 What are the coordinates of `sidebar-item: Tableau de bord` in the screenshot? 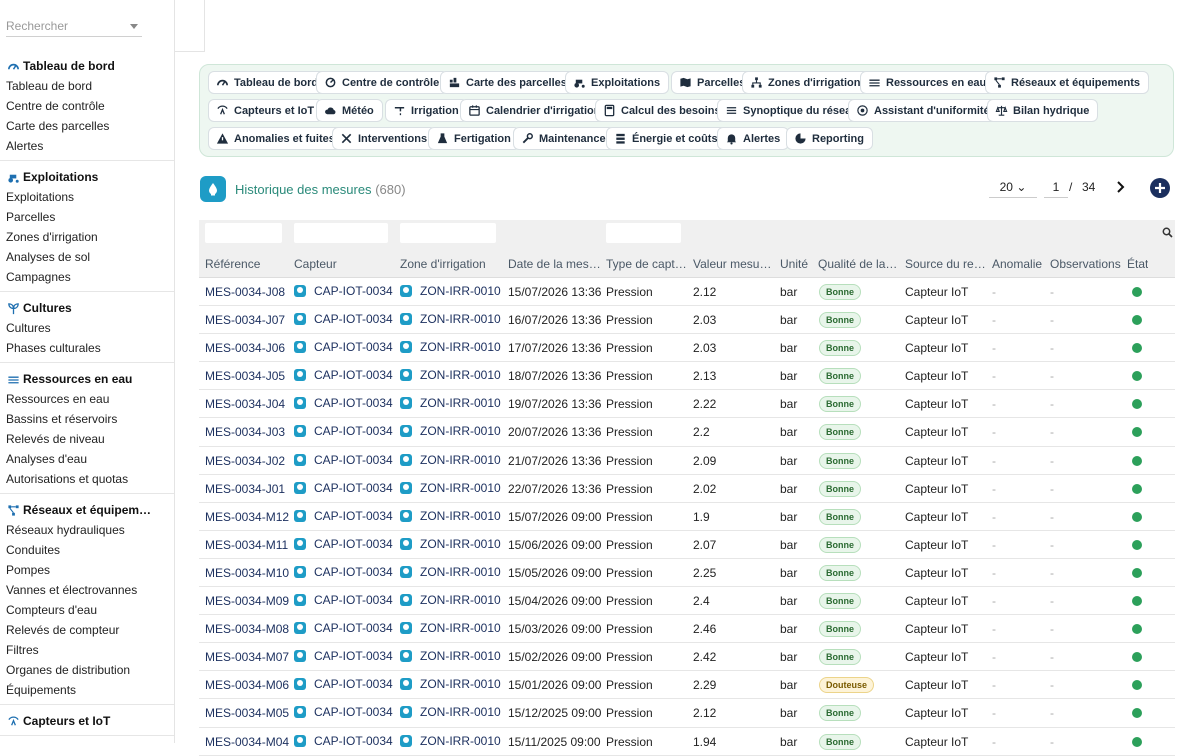 It's located at (87, 86).